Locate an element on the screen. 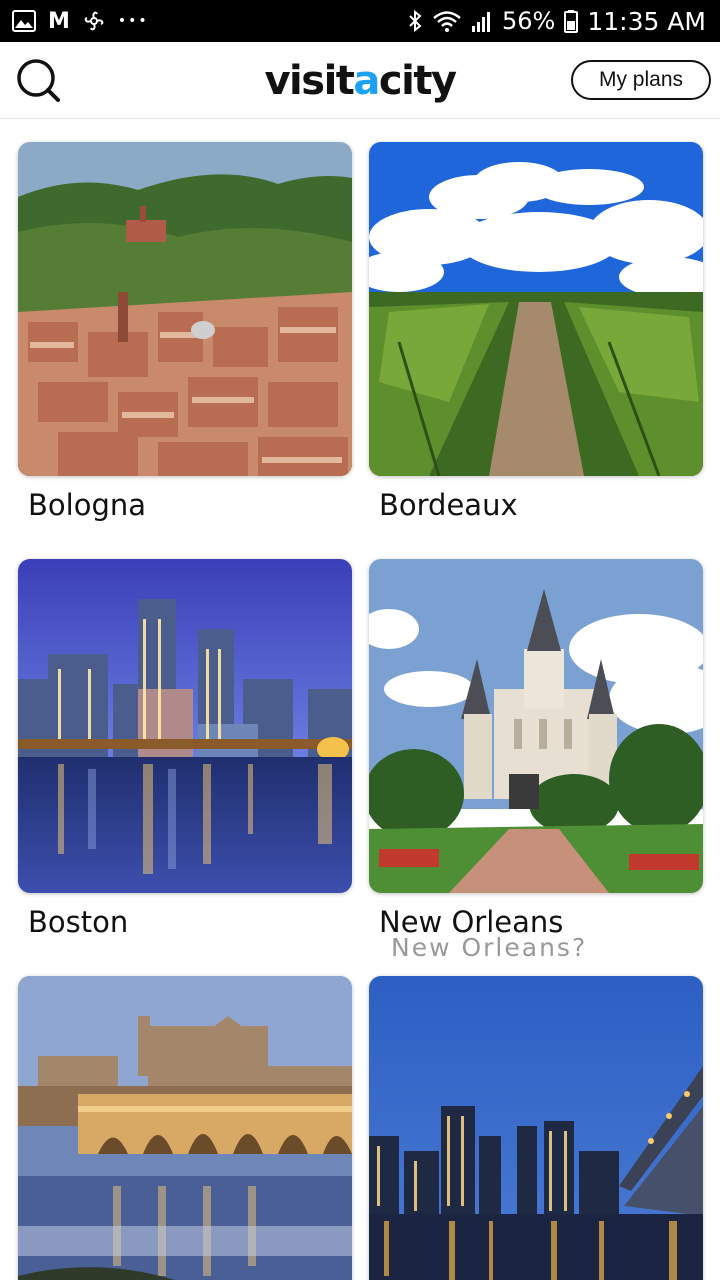  new-orleans-image is located at coordinates (536, 726).